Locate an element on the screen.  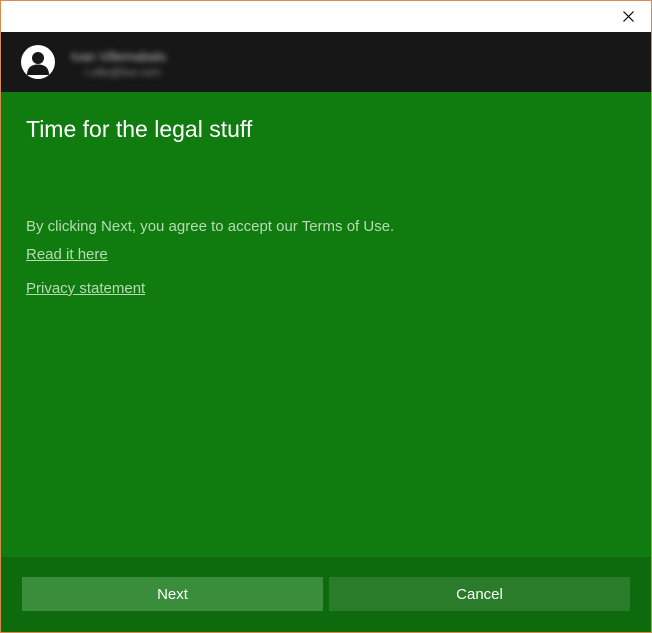
footer: Next Cancel is located at coordinates (326, 594).